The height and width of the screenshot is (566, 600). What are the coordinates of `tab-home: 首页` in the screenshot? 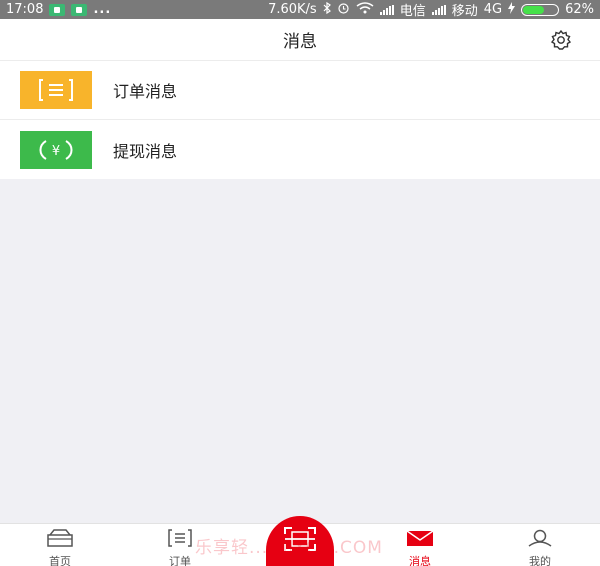 It's located at (60, 545).